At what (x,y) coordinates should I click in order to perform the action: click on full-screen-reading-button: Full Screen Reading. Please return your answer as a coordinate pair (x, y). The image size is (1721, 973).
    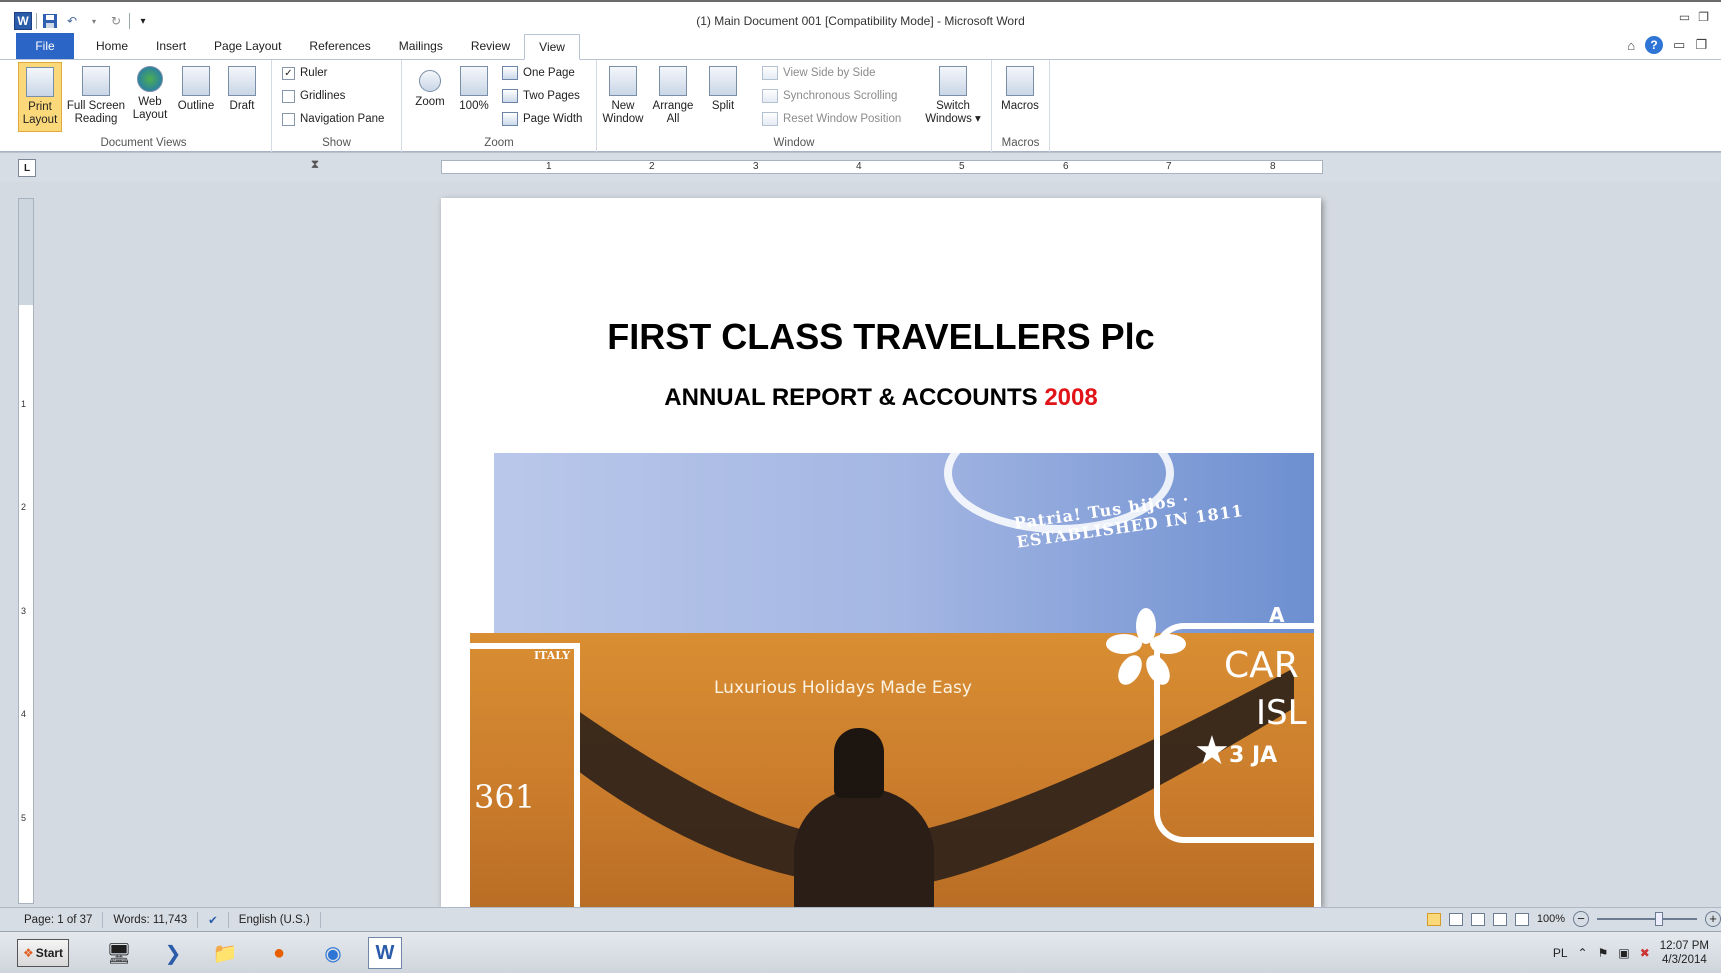
    Looking at the image, I should click on (96, 97).